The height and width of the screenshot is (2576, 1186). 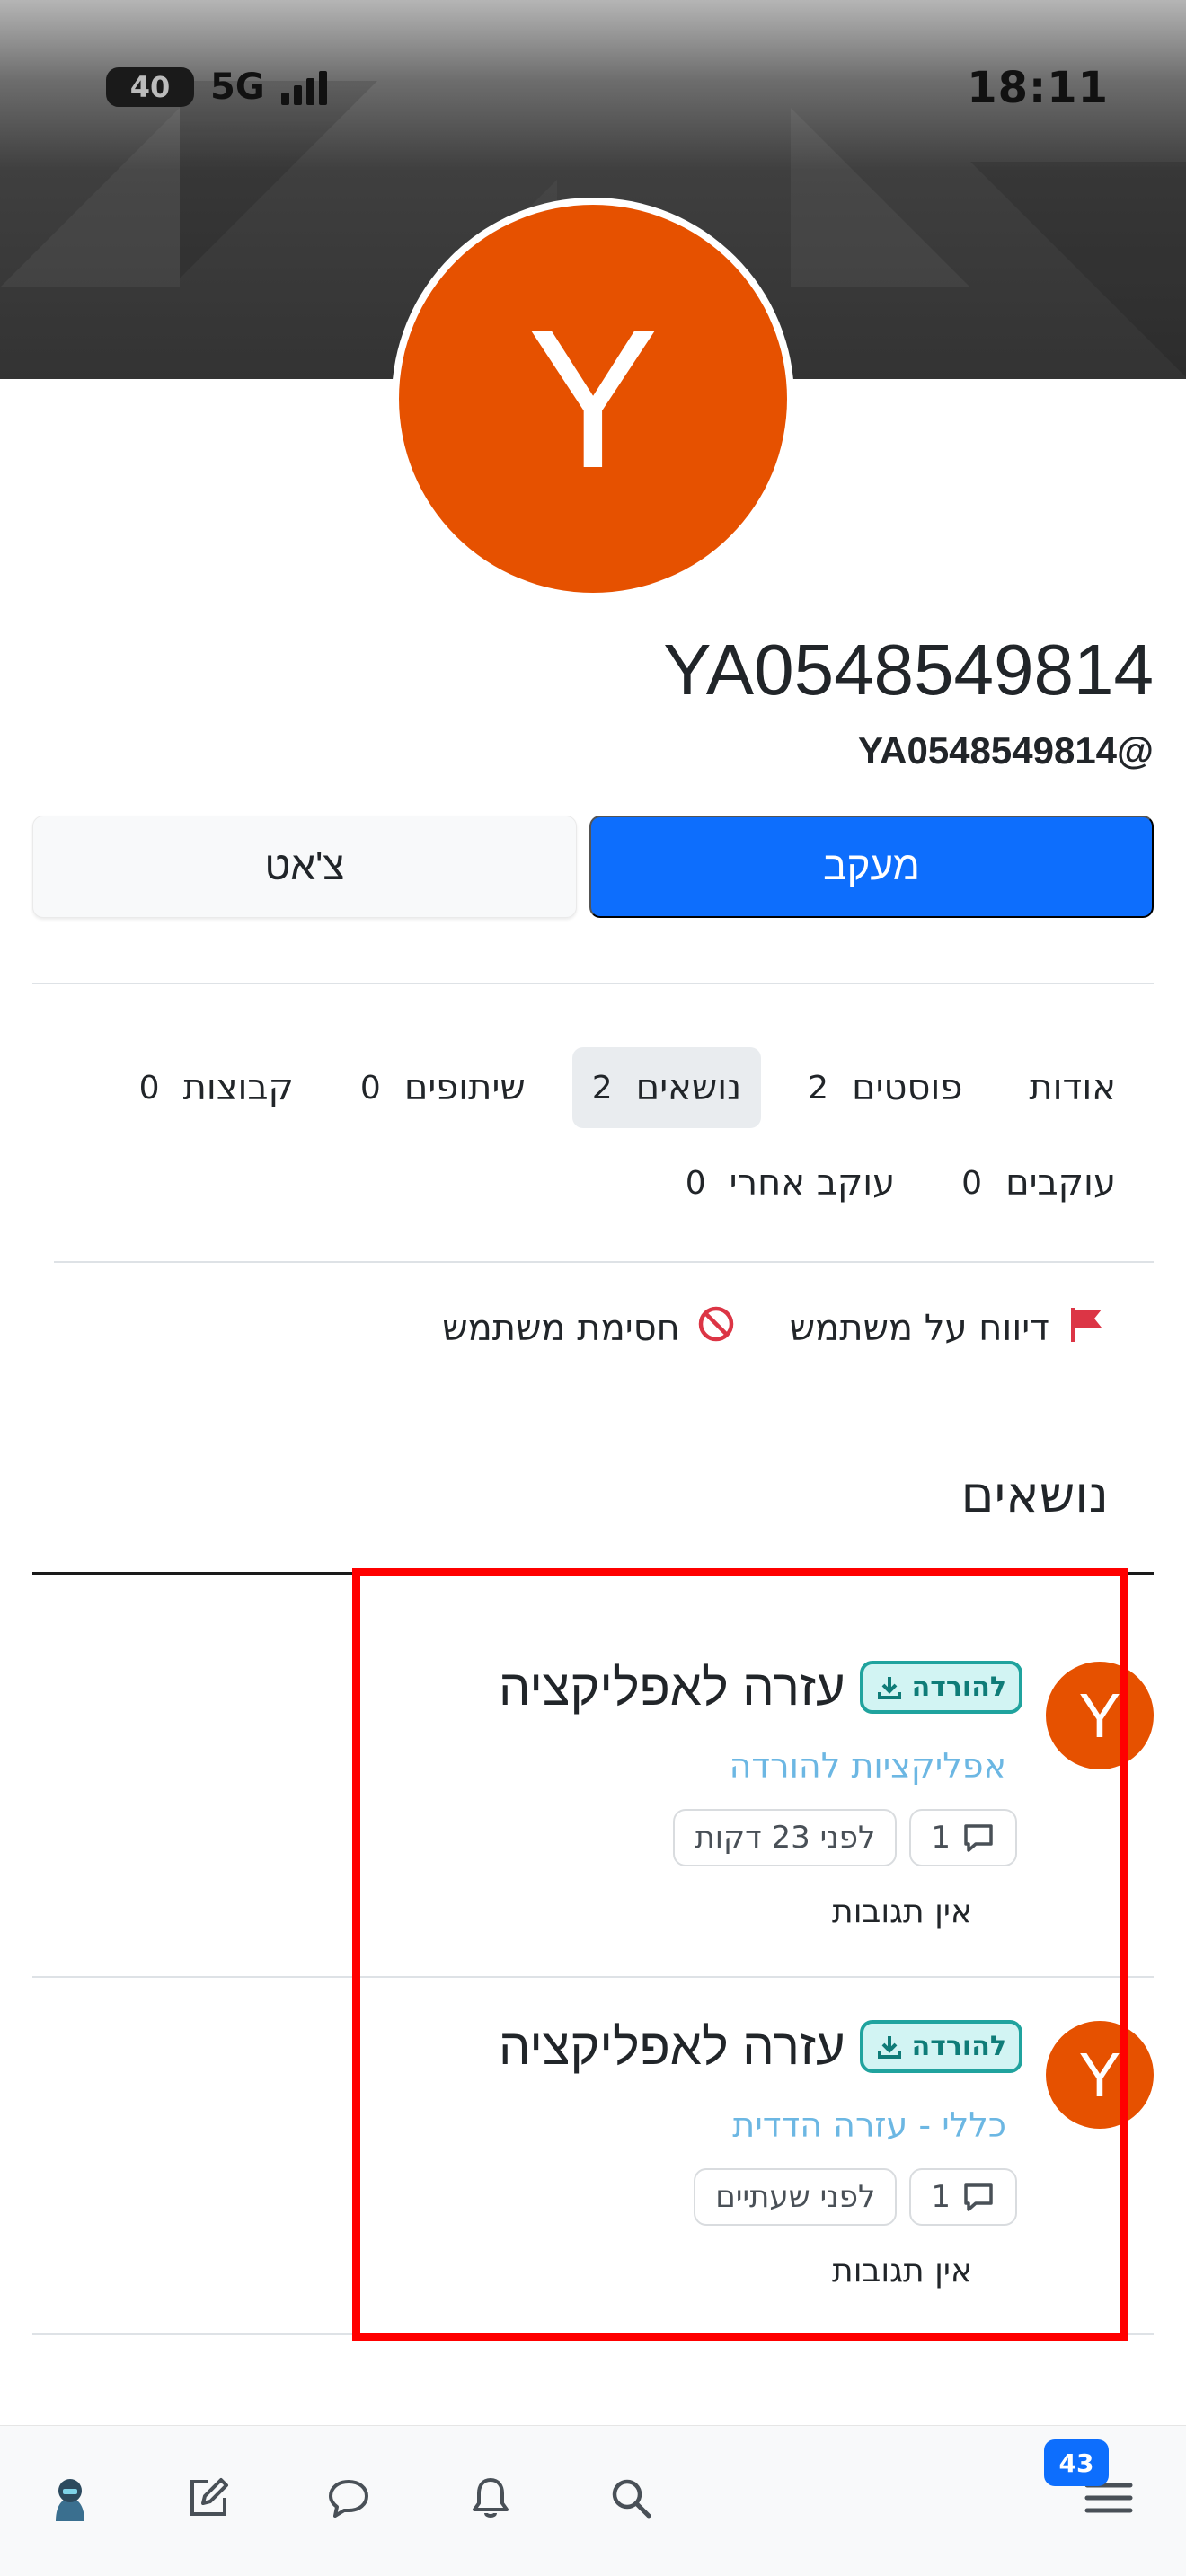 I want to click on tab-following: עוקב אחרי 0, so click(x=790, y=1182).